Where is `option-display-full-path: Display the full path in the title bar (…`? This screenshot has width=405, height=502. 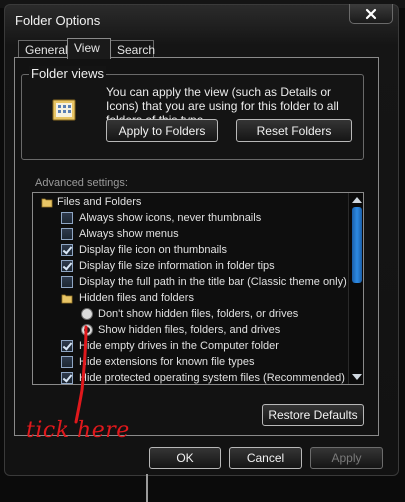
option-display-full-path: Display the full path in the title bar (… is located at coordinates (191, 282).